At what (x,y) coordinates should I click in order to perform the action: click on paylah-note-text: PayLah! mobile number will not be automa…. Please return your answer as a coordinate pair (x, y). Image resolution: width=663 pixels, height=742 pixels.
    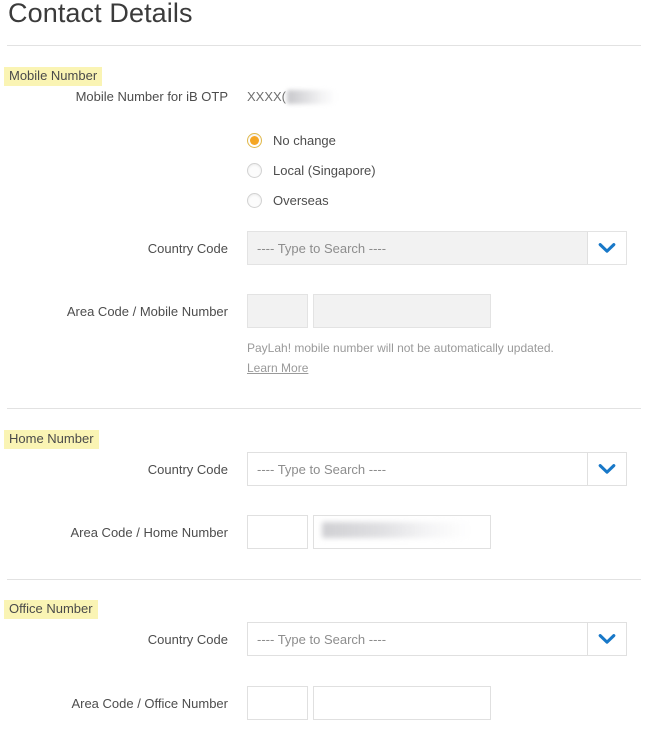
    Looking at the image, I should click on (400, 348).